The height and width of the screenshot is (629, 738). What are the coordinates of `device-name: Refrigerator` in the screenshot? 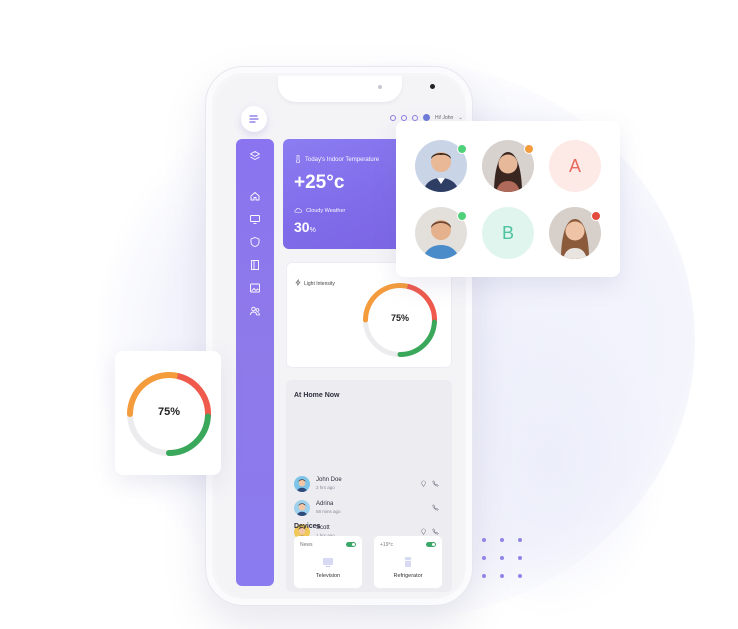 It's located at (408, 576).